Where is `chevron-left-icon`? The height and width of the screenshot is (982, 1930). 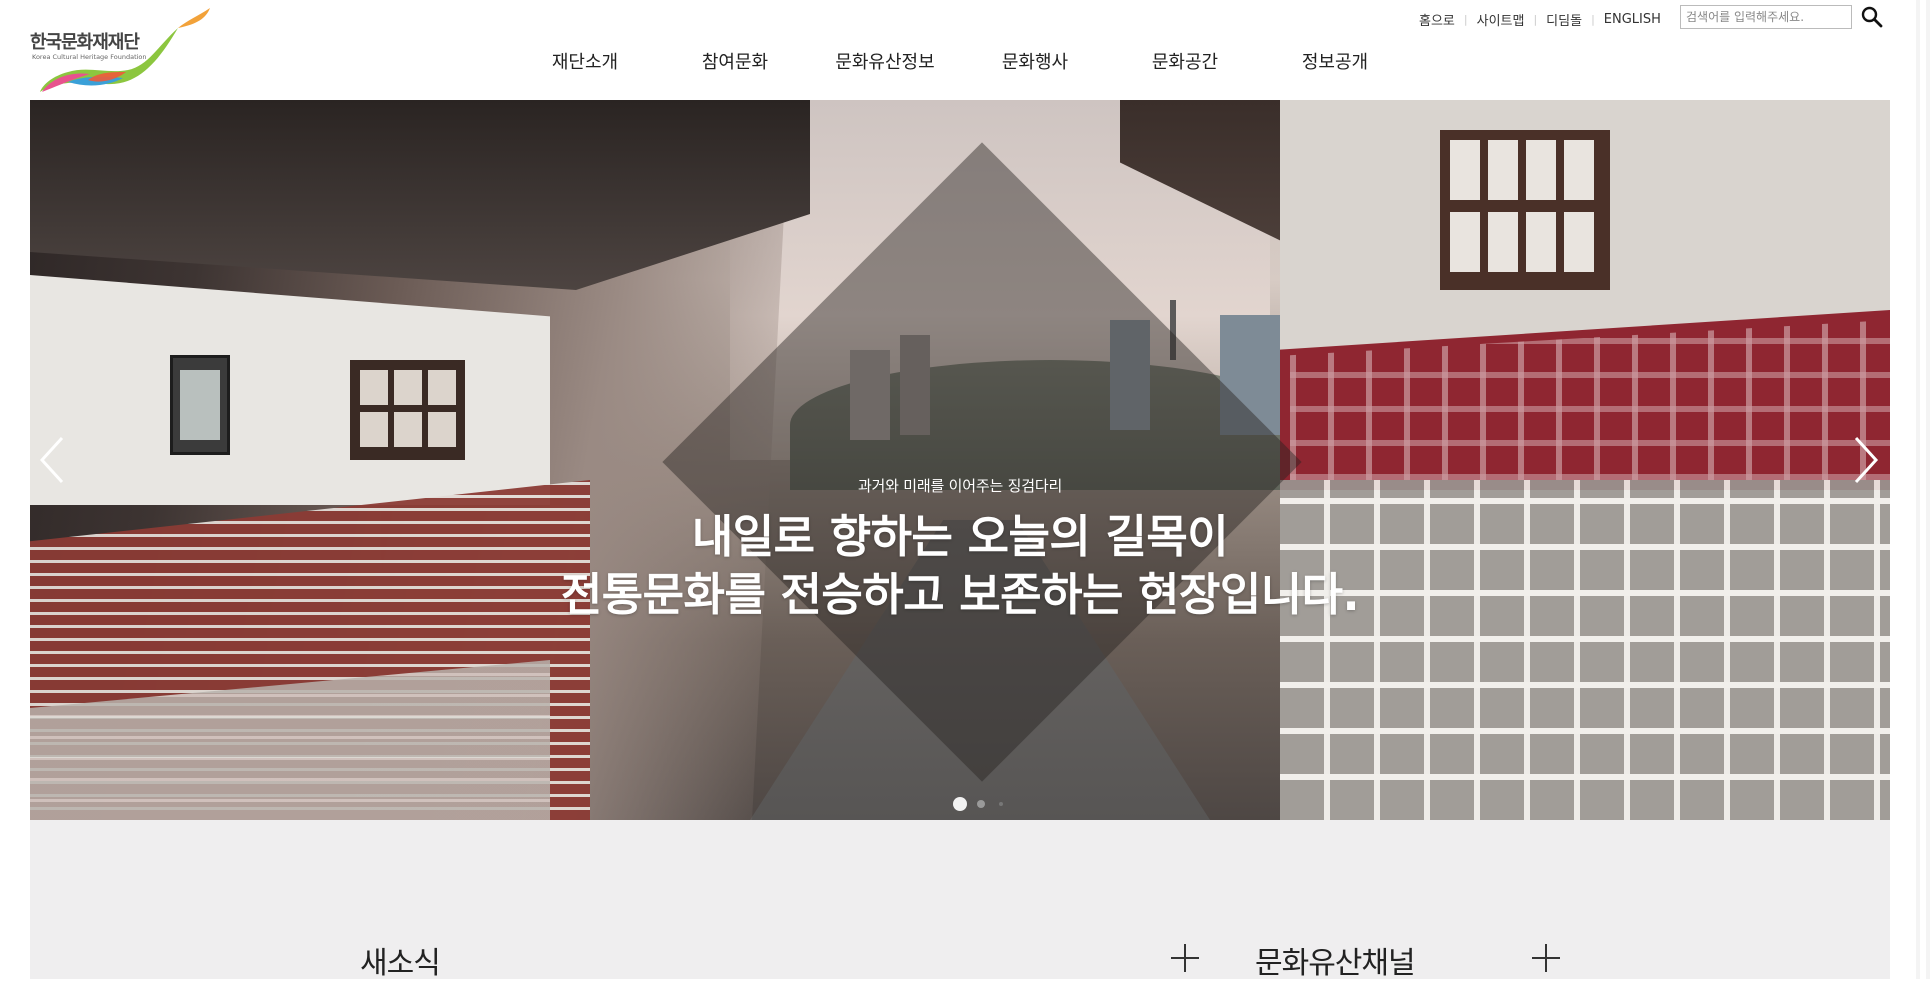 chevron-left-icon is located at coordinates (51, 460).